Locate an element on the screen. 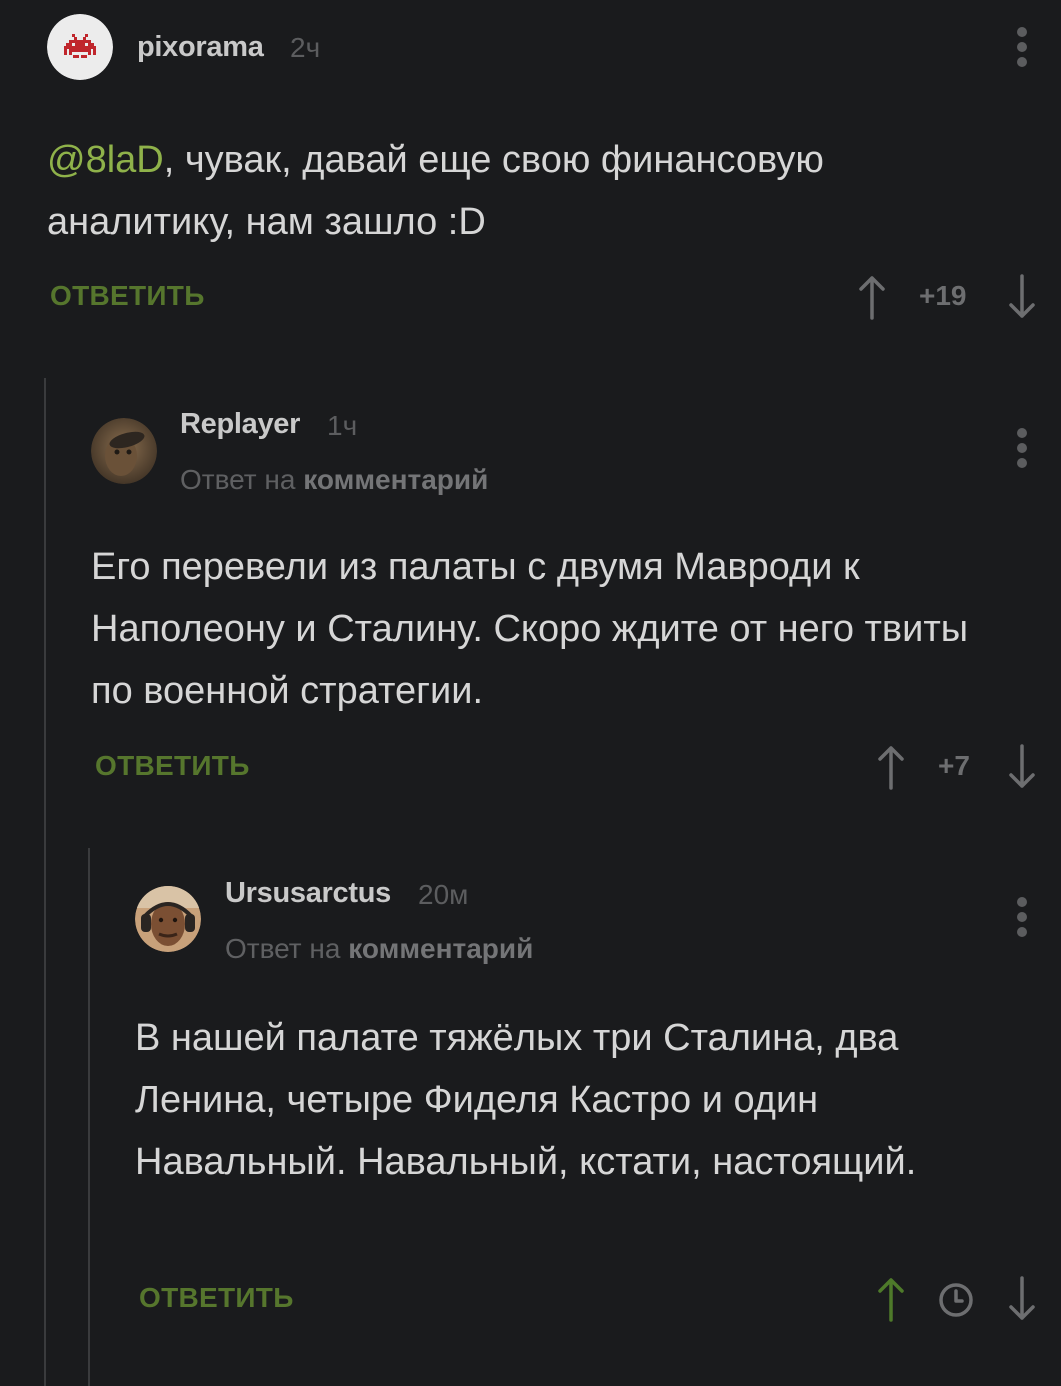 The height and width of the screenshot is (1386, 1061). username: Ursusarctus is located at coordinates (308, 893).